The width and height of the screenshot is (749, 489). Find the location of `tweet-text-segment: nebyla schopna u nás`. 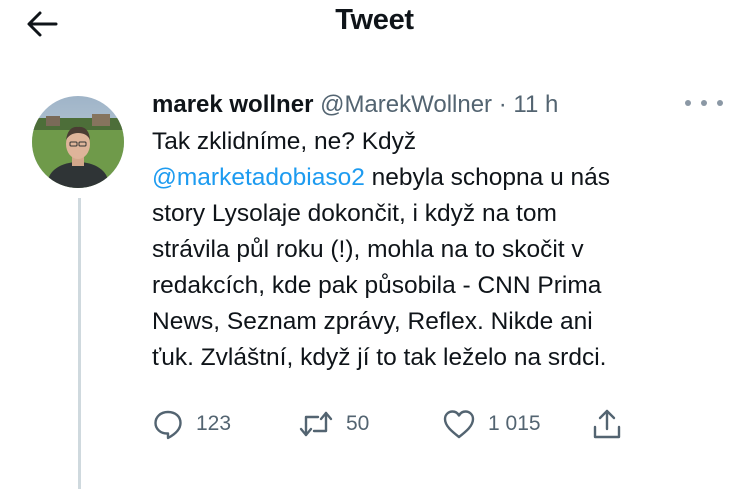

tweet-text-segment: nebyla schopna u nás is located at coordinates (487, 177).